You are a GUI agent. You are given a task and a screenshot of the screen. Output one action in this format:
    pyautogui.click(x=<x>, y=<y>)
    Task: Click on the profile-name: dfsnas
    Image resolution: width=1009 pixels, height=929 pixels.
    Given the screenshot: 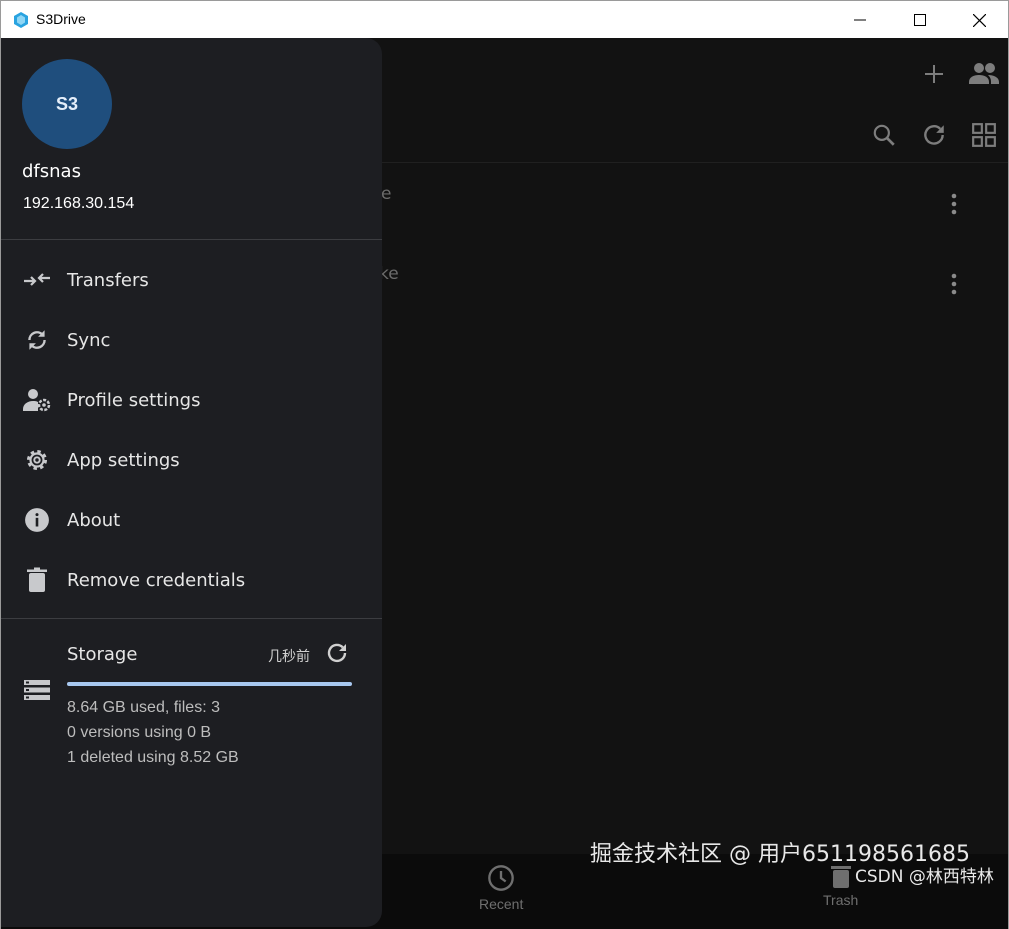 What is the action you would take?
    pyautogui.click(x=51, y=171)
    